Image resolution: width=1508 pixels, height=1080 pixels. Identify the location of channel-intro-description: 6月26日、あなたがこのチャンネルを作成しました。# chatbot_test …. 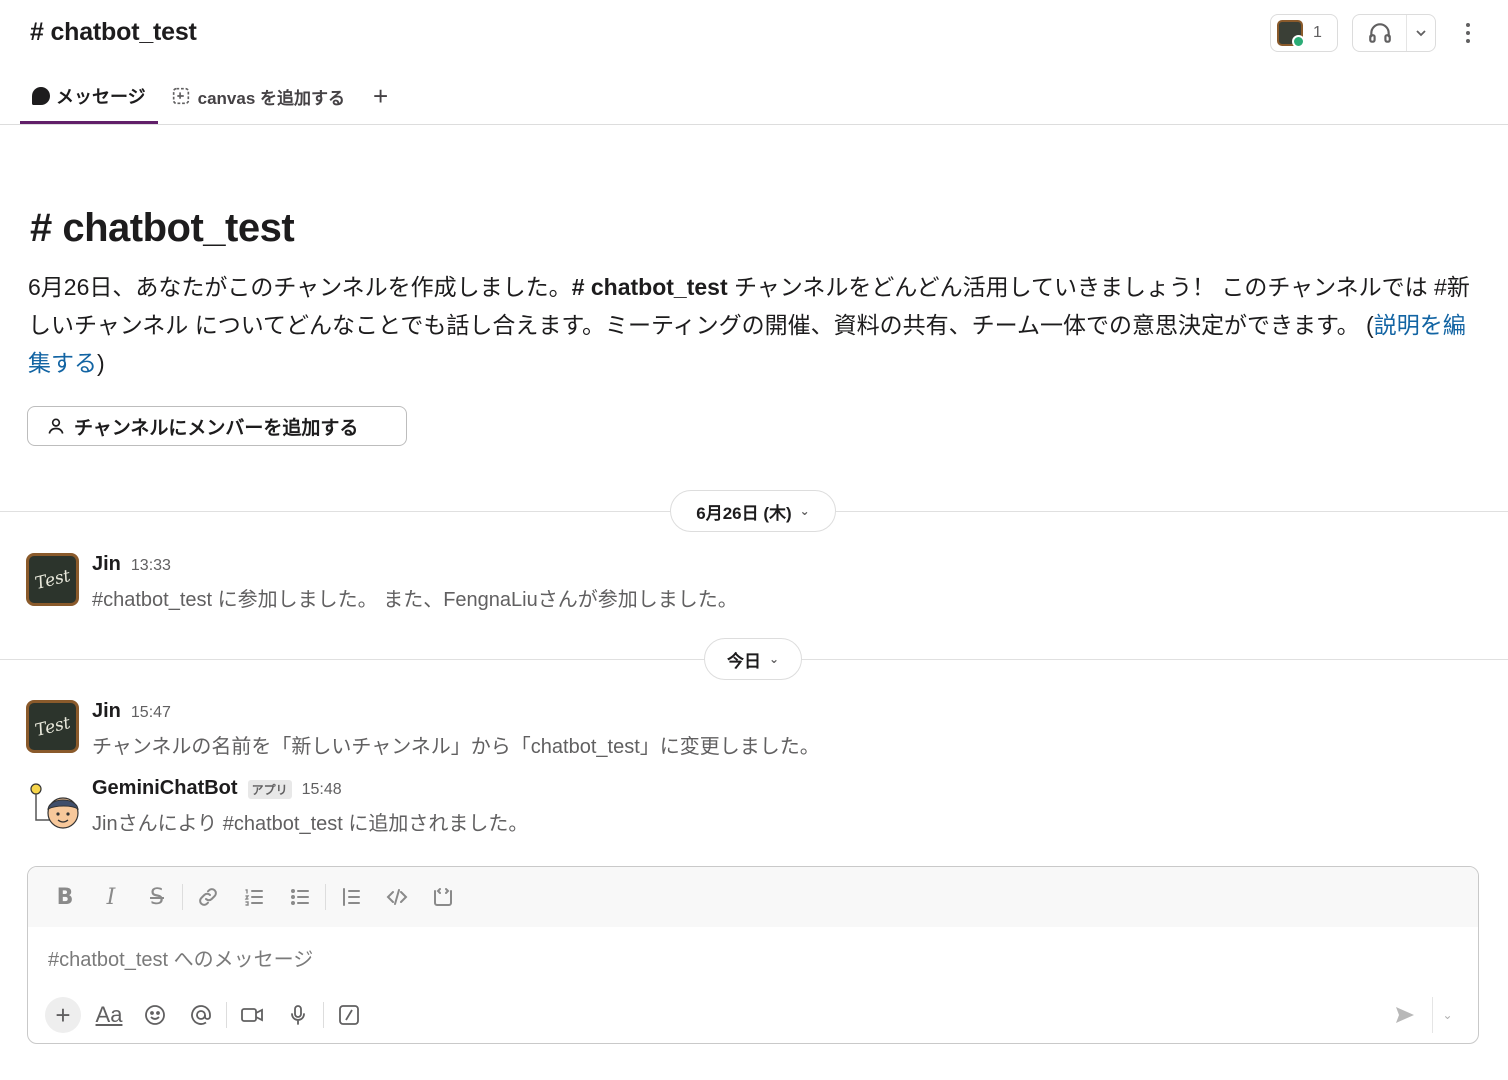
(753, 325).